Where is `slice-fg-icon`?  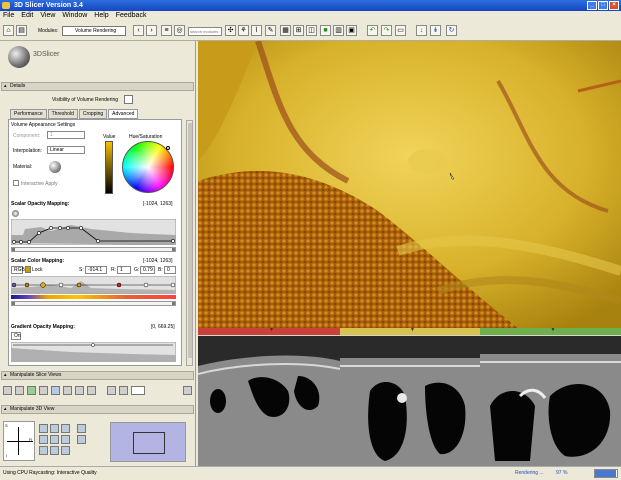 slice-fg-icon is located at coordinates (43, 390).